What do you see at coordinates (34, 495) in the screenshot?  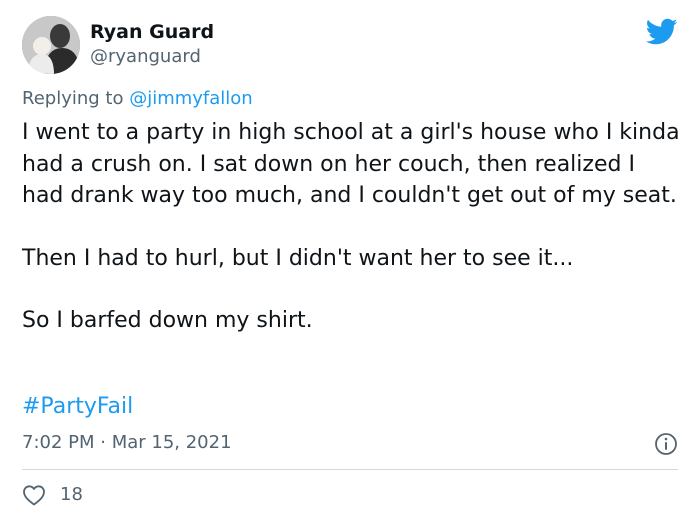 I see `heart-icon` at bounding box center [34, 495].